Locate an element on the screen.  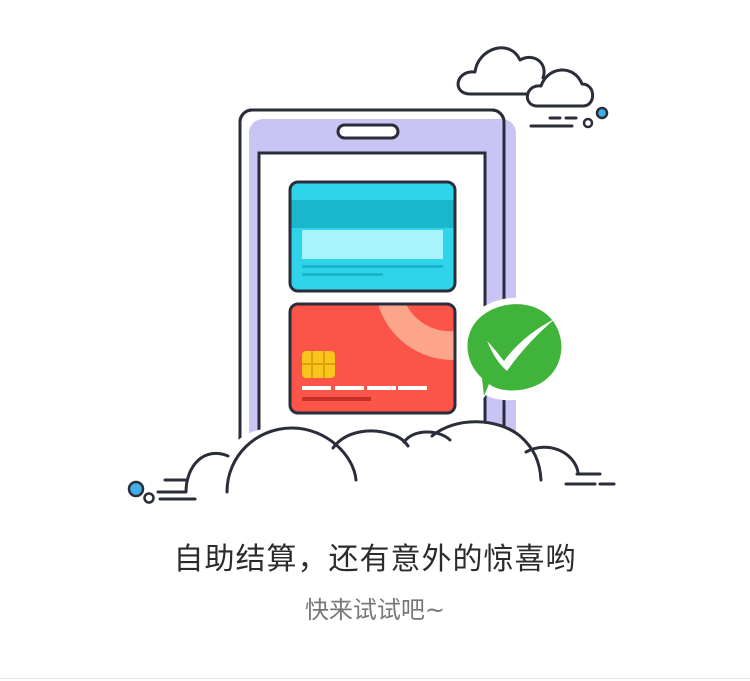
promo-subline: 快来试试吧~ is located at coordinates (375, 610).